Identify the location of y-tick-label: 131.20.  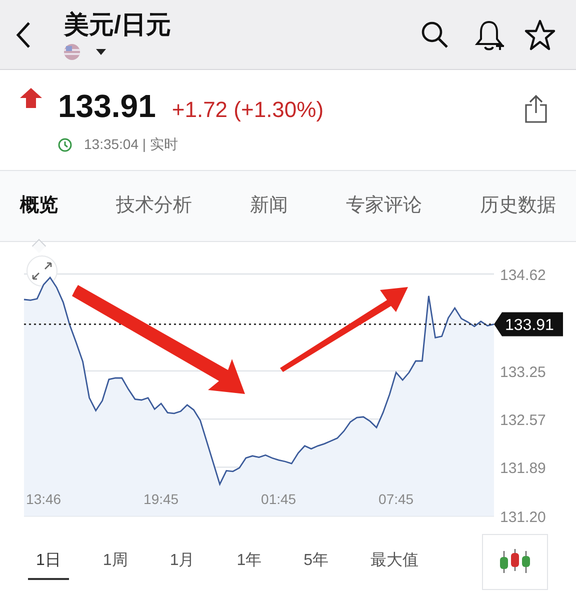
(523, 517).